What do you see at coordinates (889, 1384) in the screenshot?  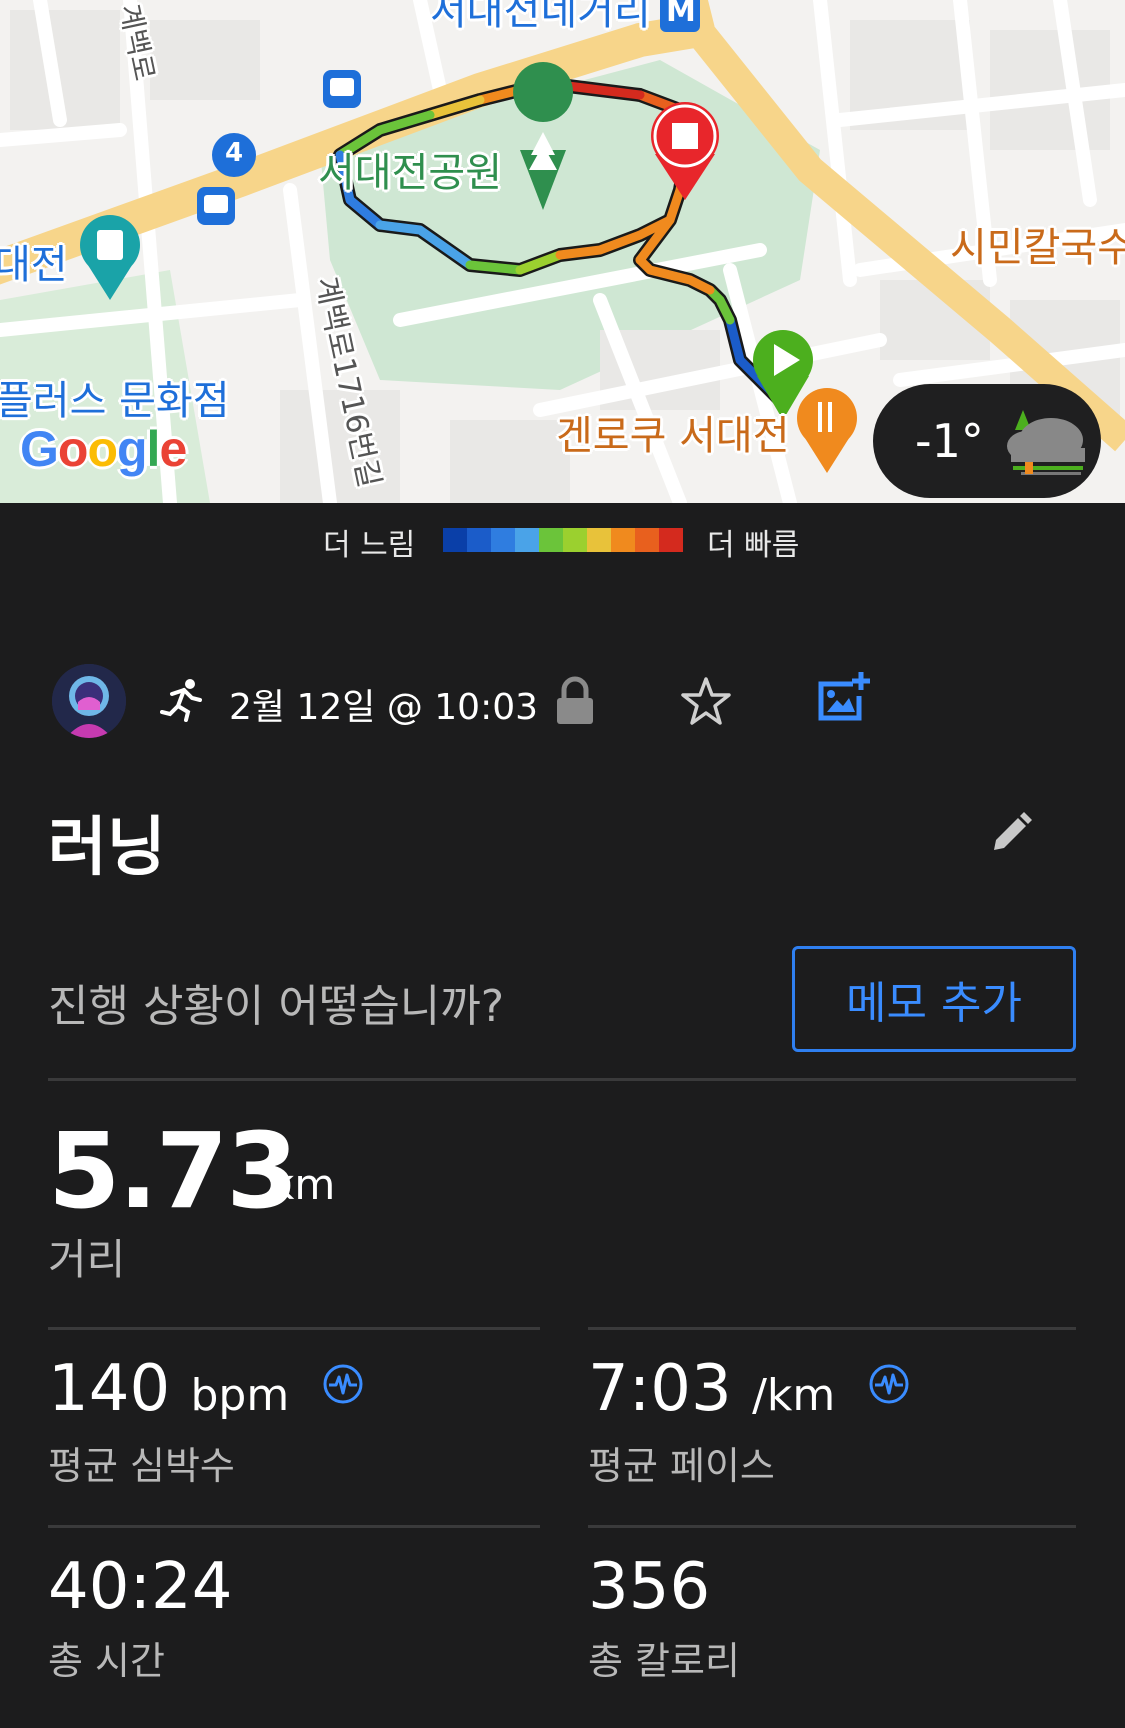 I see `pace-zone-icon` at bounding box center [889, 1384].